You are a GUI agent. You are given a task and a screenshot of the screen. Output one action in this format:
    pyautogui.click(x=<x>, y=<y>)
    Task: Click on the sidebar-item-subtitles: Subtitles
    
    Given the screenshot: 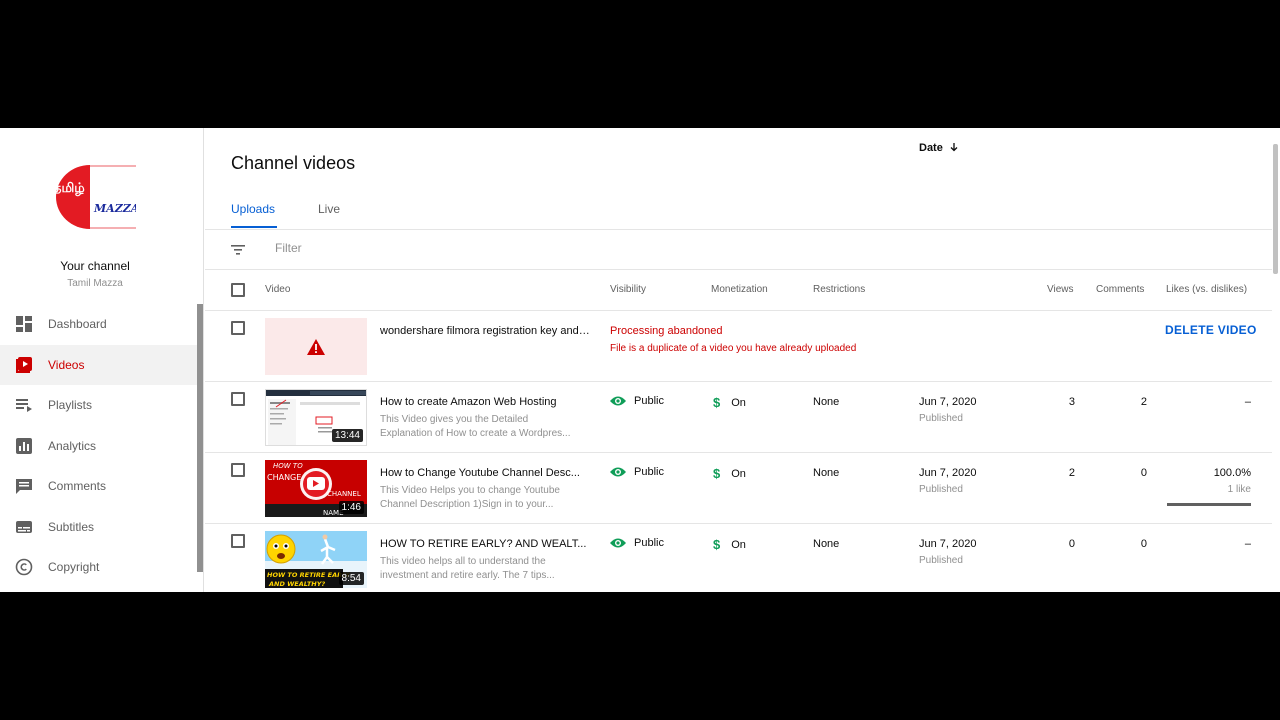 What is the action you would take?
    pyautogui.click(x=98, y=527)
    